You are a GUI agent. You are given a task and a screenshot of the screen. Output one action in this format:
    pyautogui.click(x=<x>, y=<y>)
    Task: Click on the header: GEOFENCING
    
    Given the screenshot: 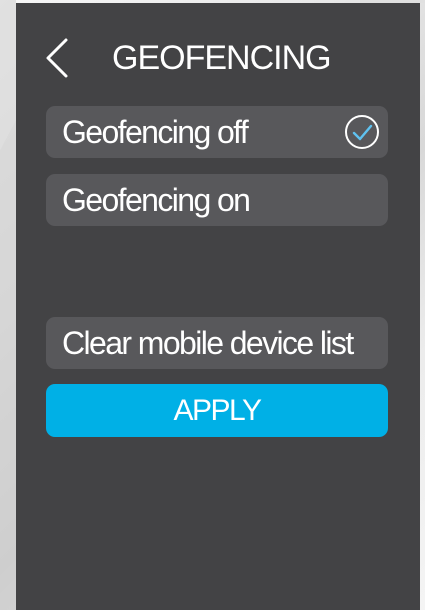 What is the action you would take?
    pyautogui.click(x=218, y=58)
    